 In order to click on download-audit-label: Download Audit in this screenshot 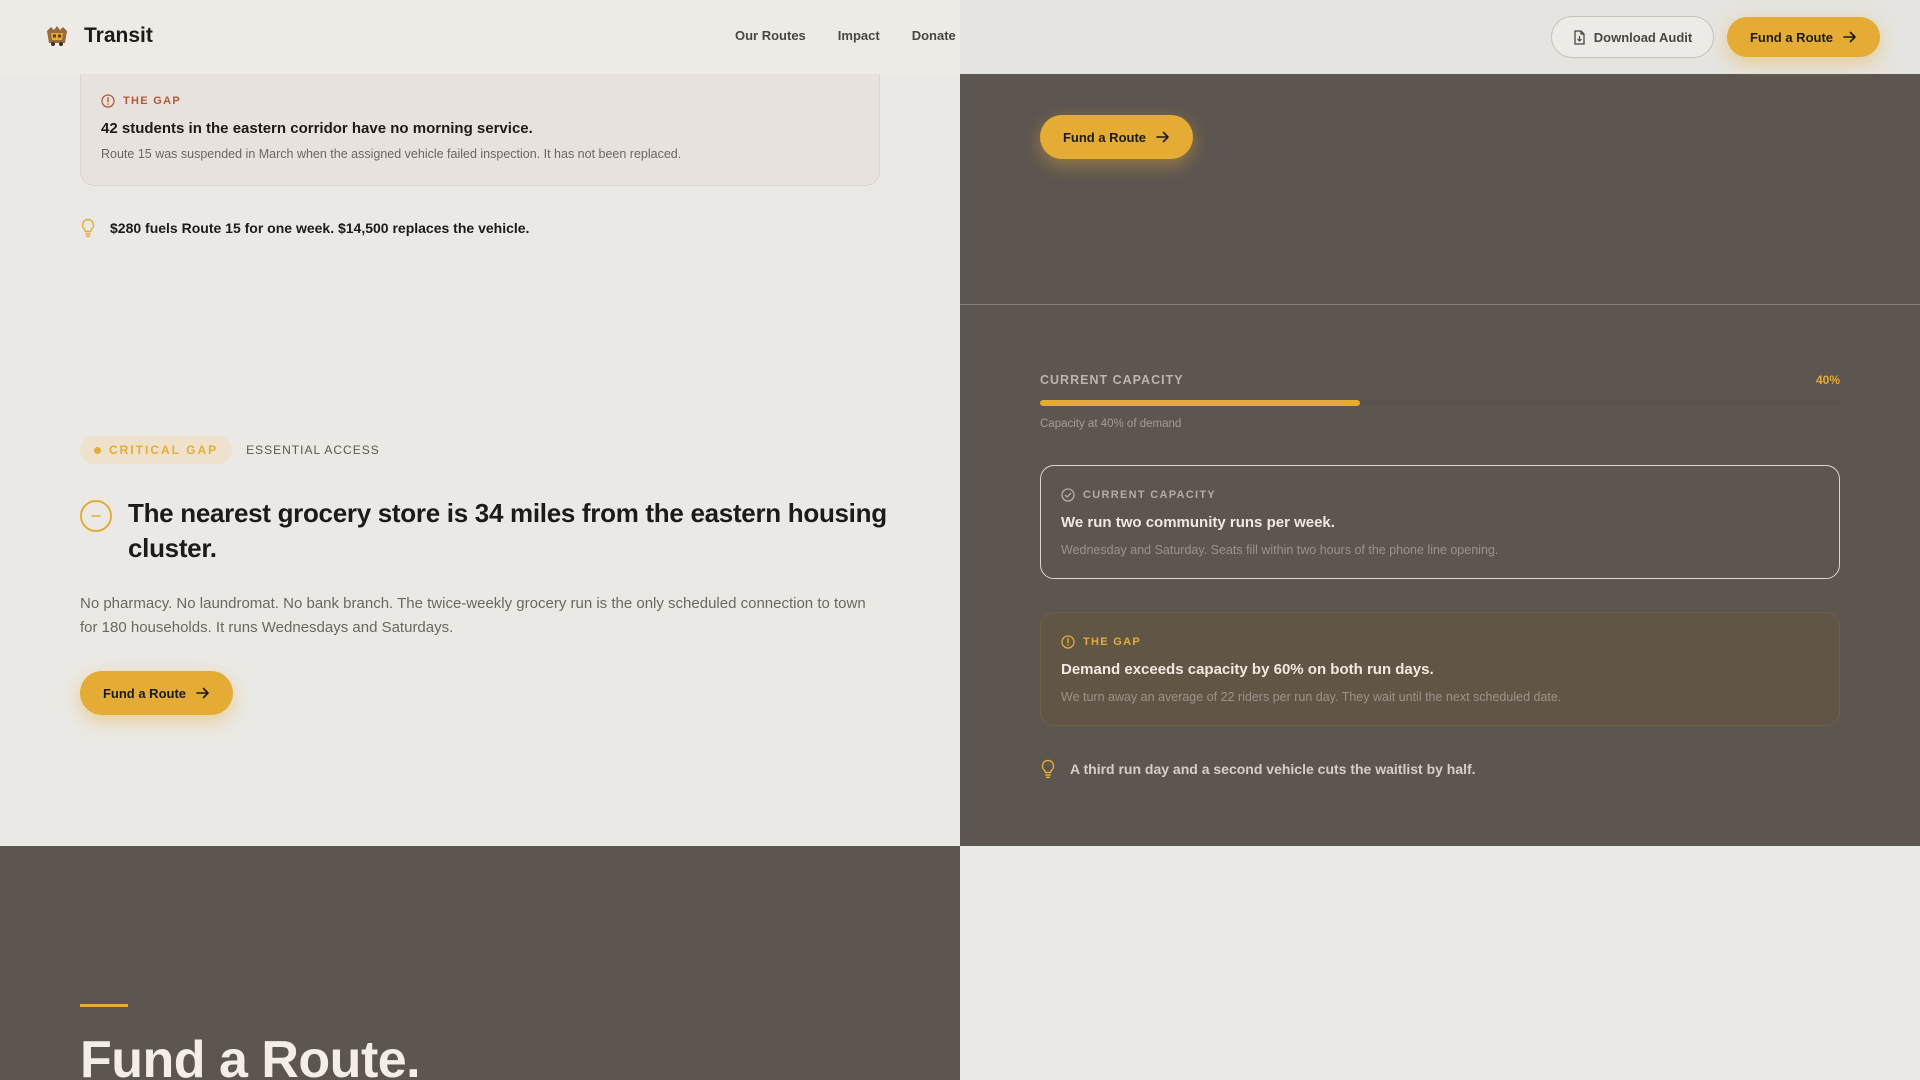, I will do `click(1643, 37)`.